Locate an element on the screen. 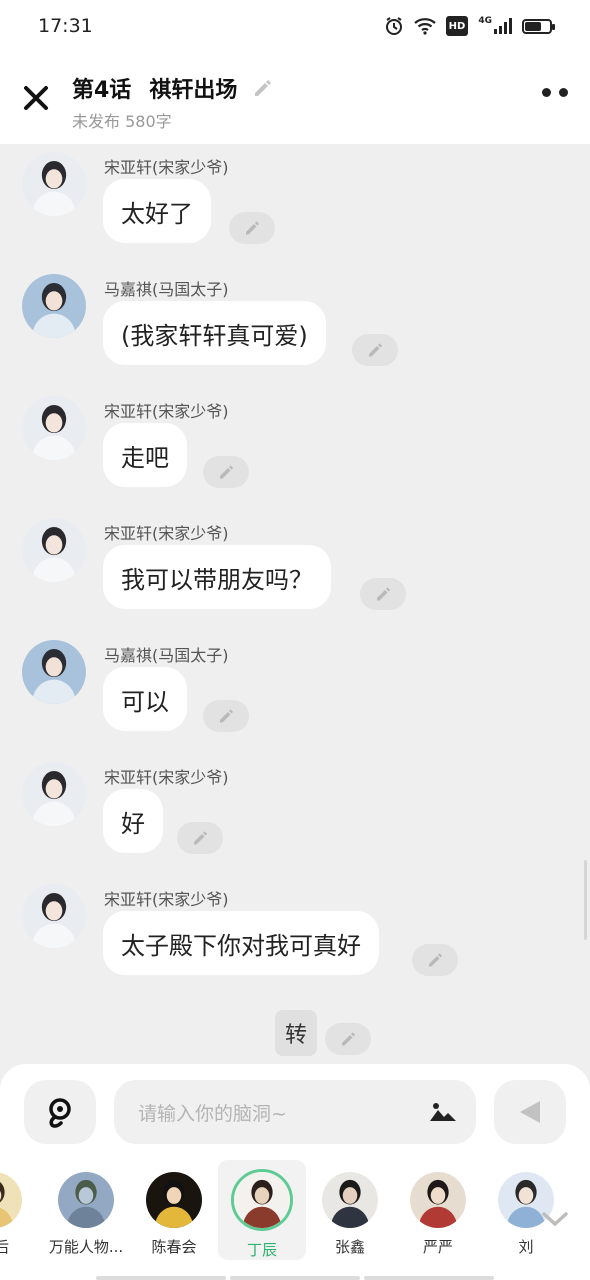  image-icon is located at coordinates (443, 1112).